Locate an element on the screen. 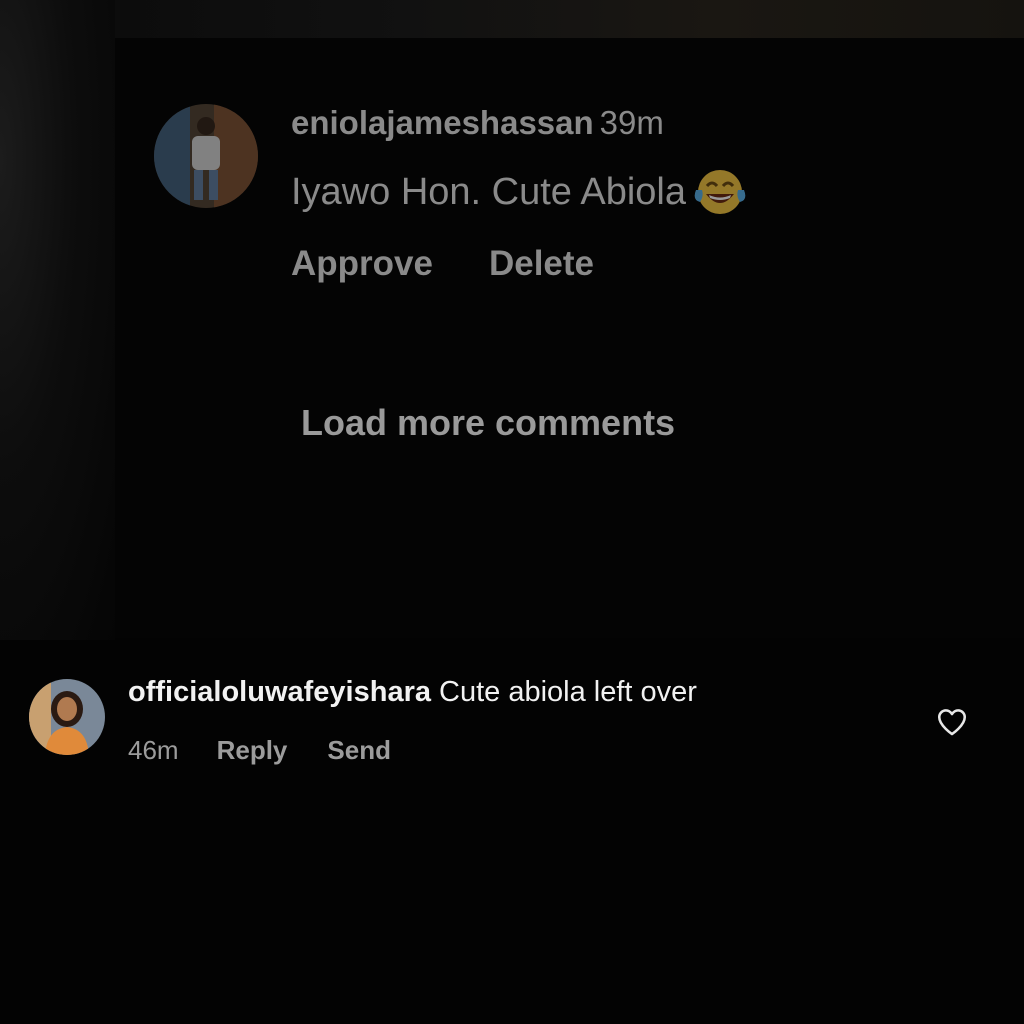  pending-comment-header: eniolajameshassan 39m is located at coordinates (477, 123).